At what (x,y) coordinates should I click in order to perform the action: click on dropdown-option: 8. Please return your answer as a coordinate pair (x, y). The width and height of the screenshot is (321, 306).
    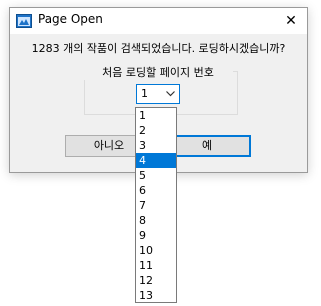
    Looking at the image, I should click on (156, 220).